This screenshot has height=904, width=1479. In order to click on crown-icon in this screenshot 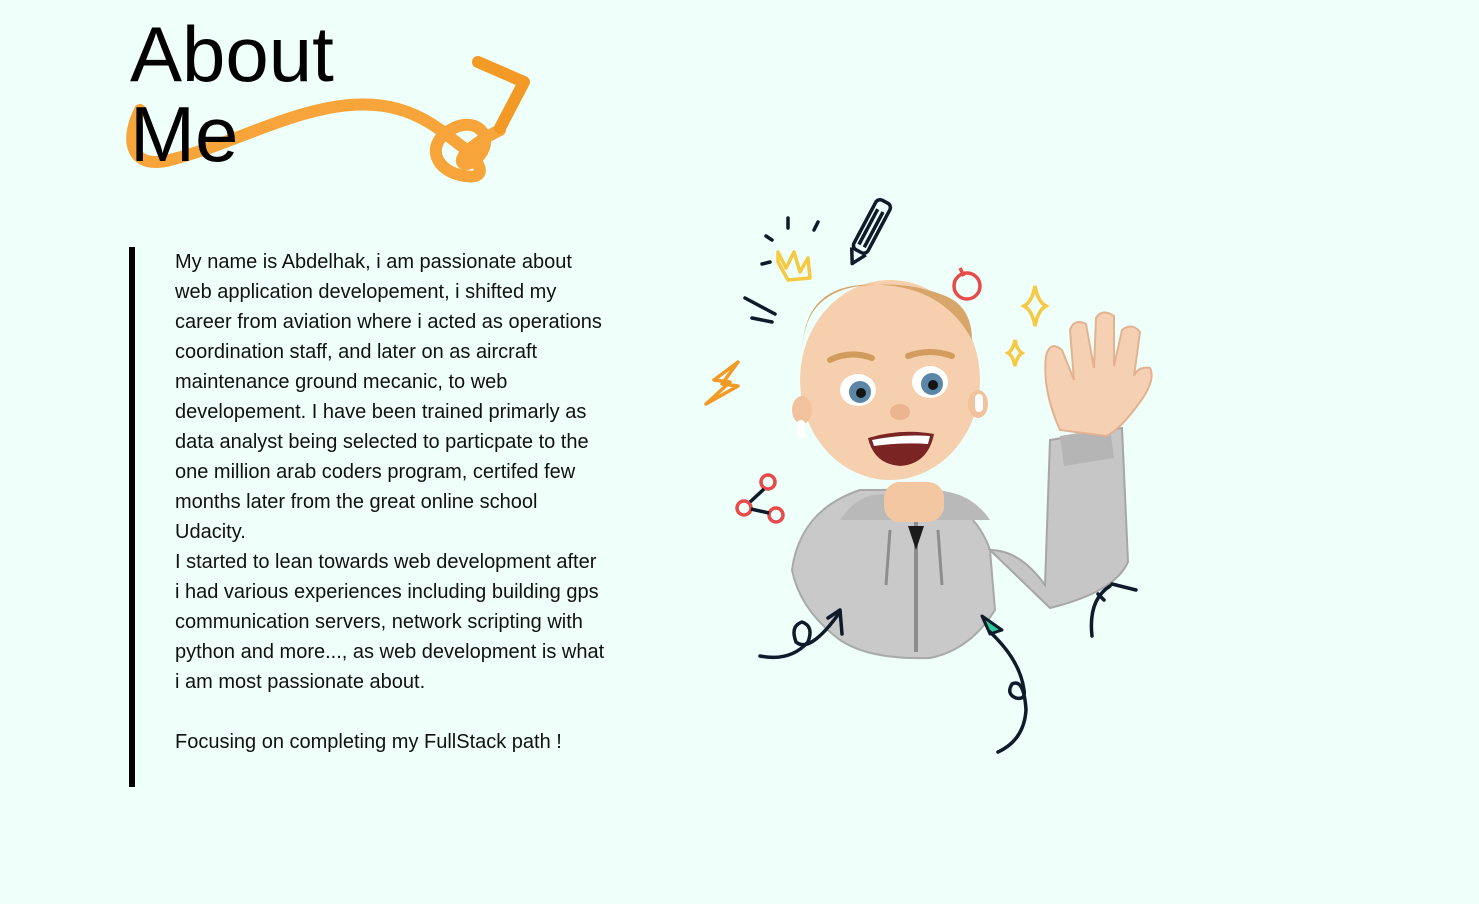, I will do `click(794, 266)`.